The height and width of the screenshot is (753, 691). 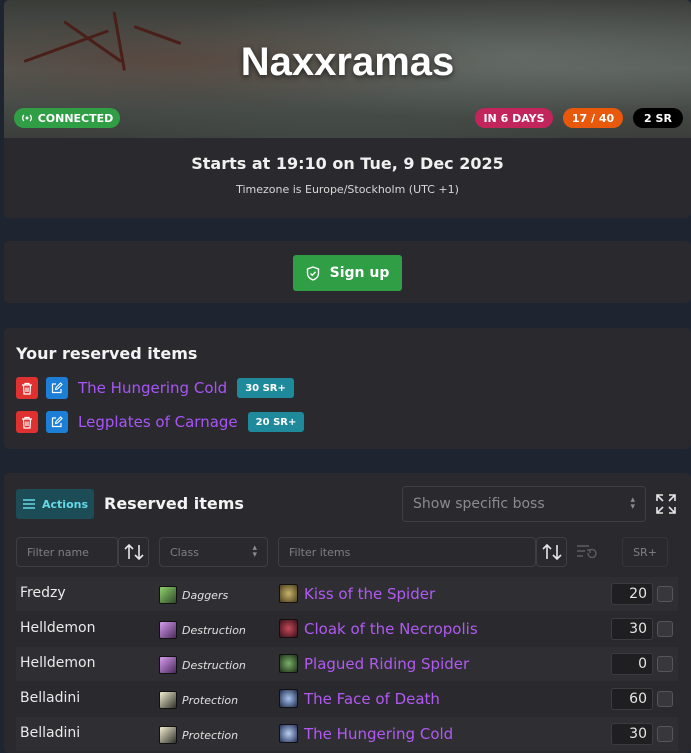 I want to click on sort-name-button, so click(x=133, y=552).